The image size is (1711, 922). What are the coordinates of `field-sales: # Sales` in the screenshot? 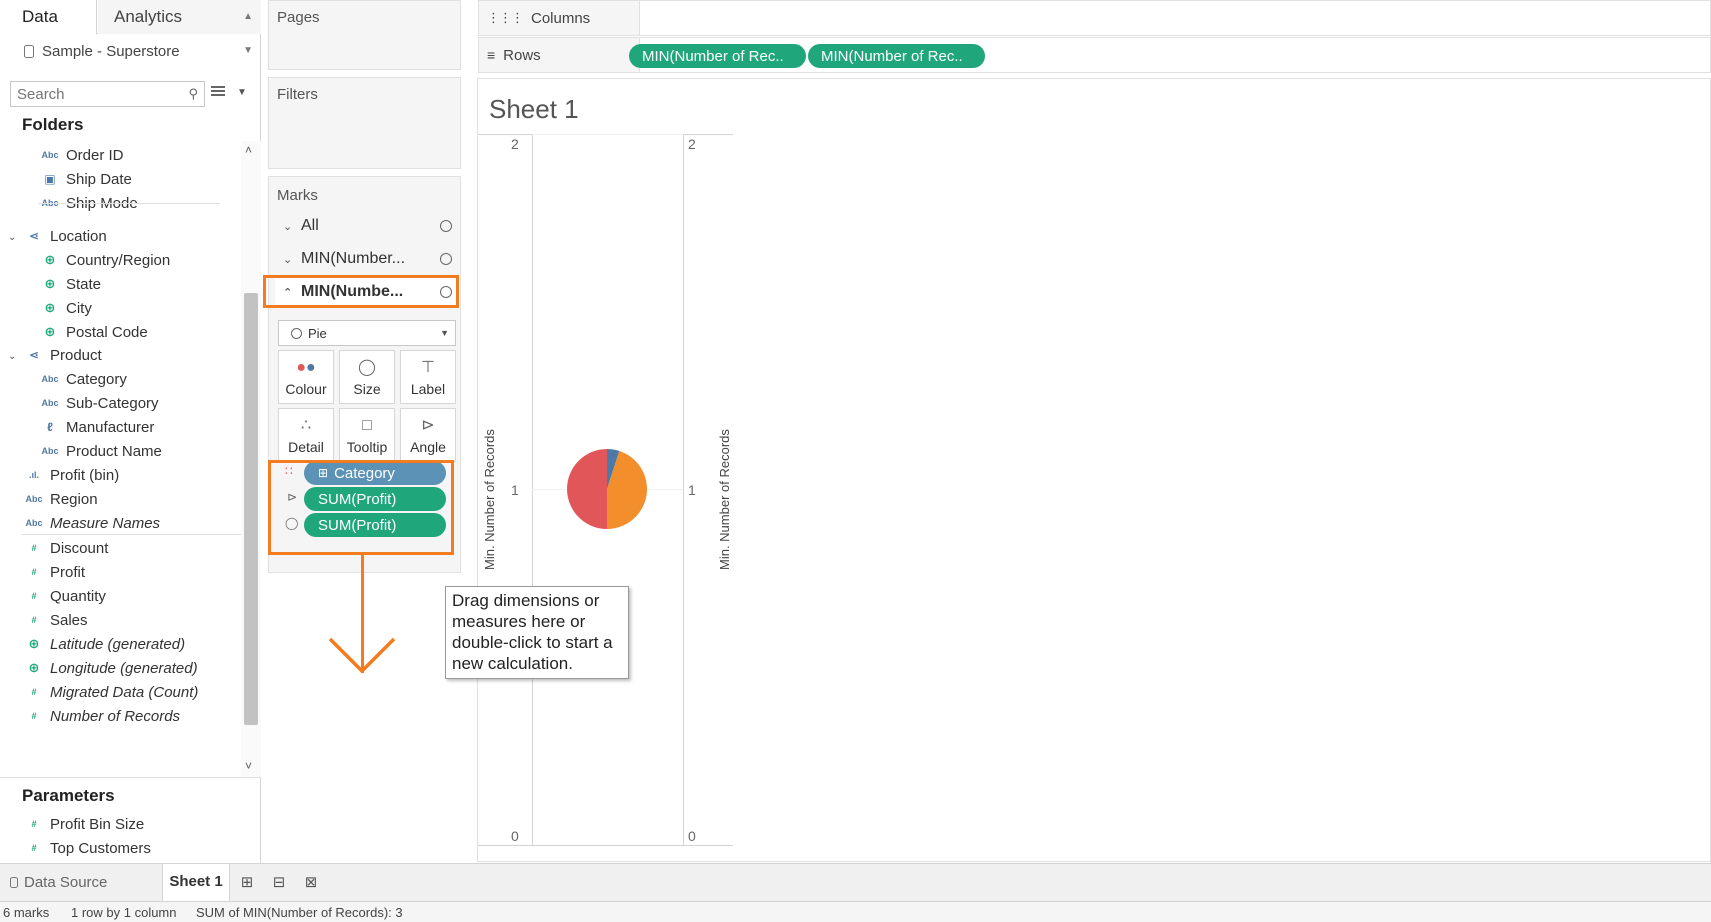 It's located at (54, 620).